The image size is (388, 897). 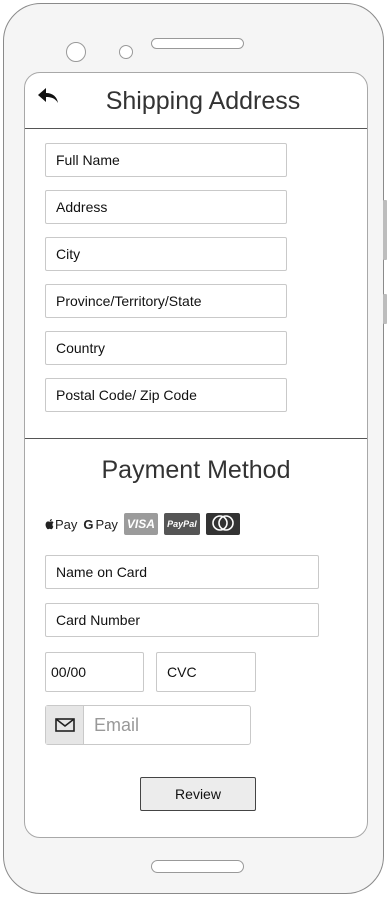 I want to click on apple-pay-option: Pay, so click(x=61, y=524).